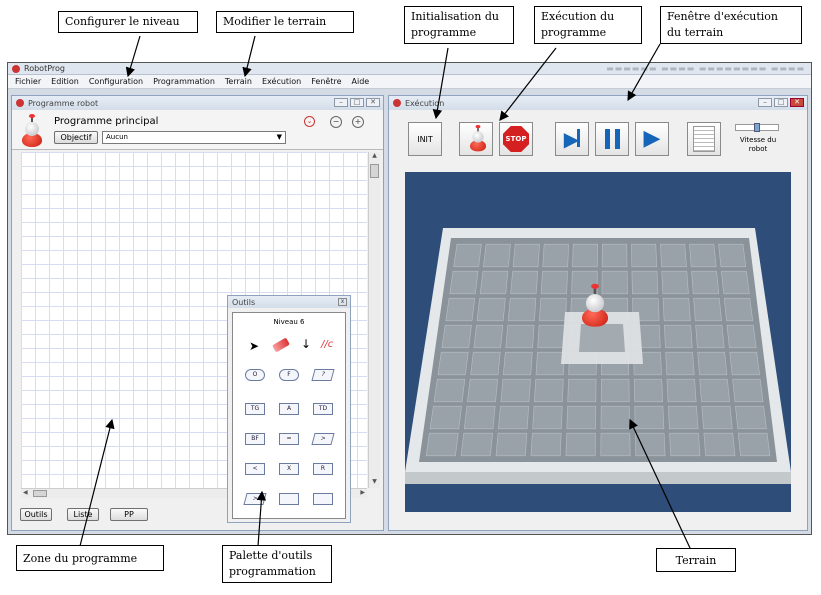  I want to click on tool-block-input: >, so click(255, 499).